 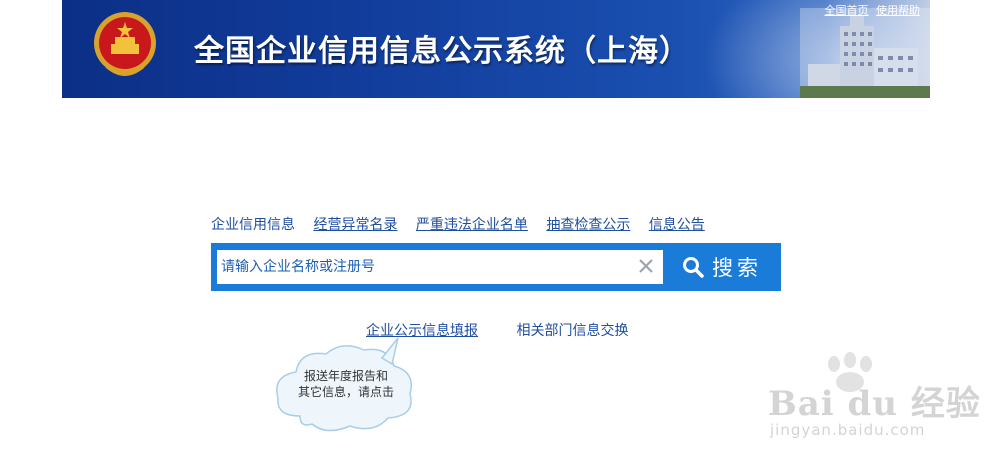 What do you see at coordinates (847, 10) in the screenshot?
I see `home-link: 全国首页` at bounding box center [847, 10].